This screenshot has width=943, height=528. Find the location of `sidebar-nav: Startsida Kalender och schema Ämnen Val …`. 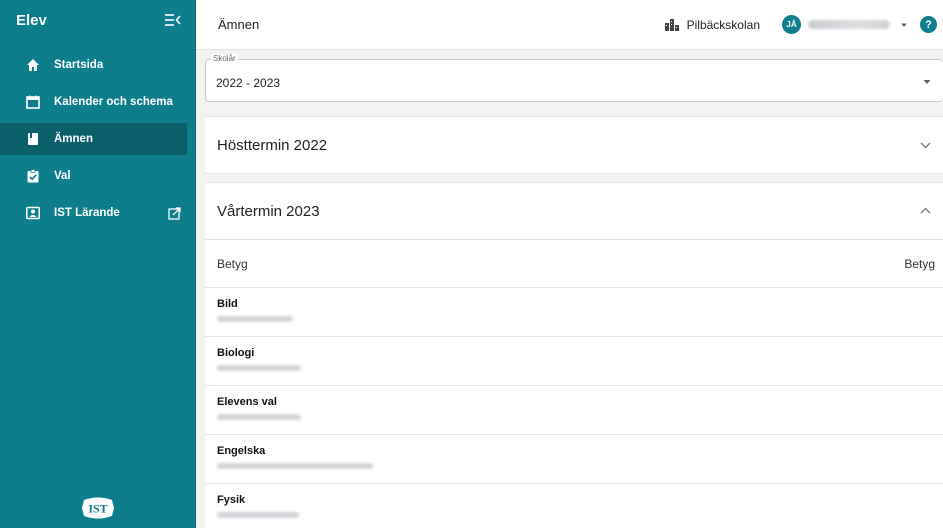

sidebar-nav: Startsida Kalender och schema Ämnen Val … is located at coordinates (97, 139).